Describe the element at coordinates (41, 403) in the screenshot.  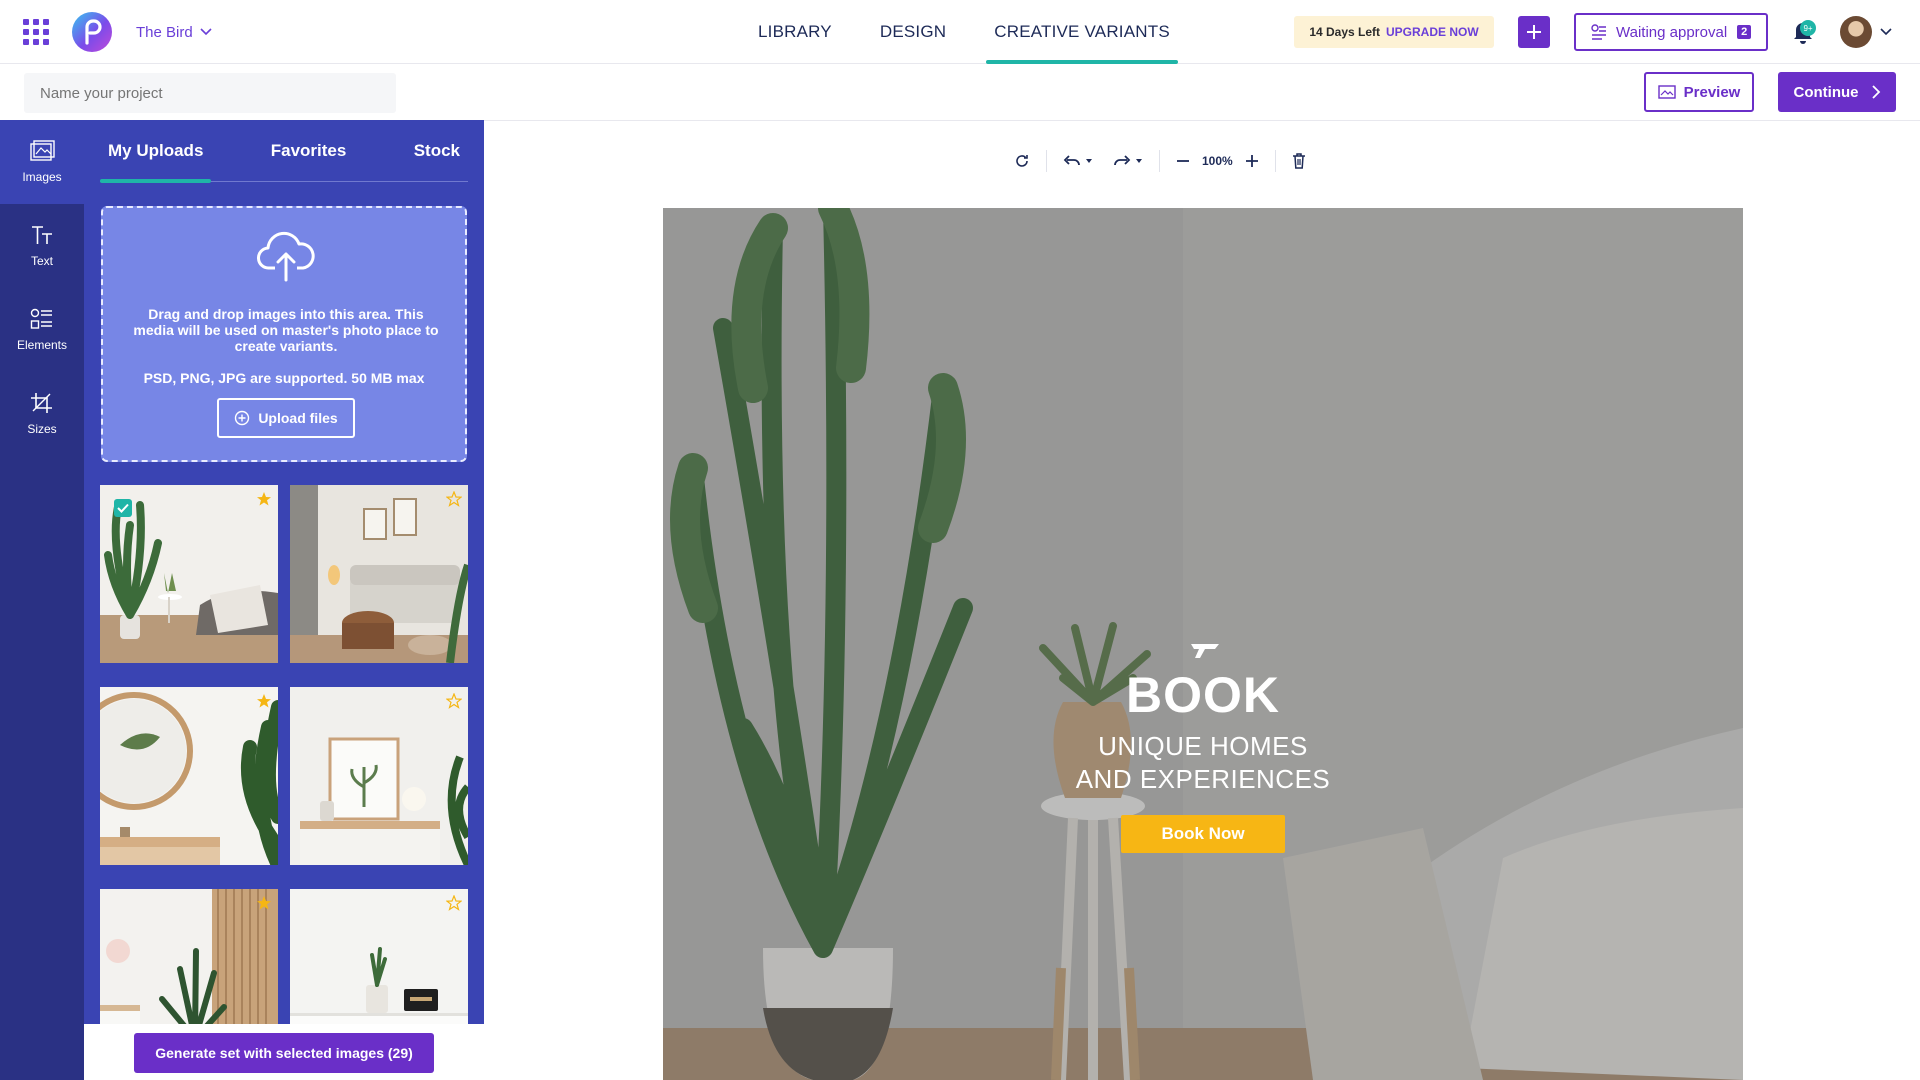
I see `crop-icon` at that location.